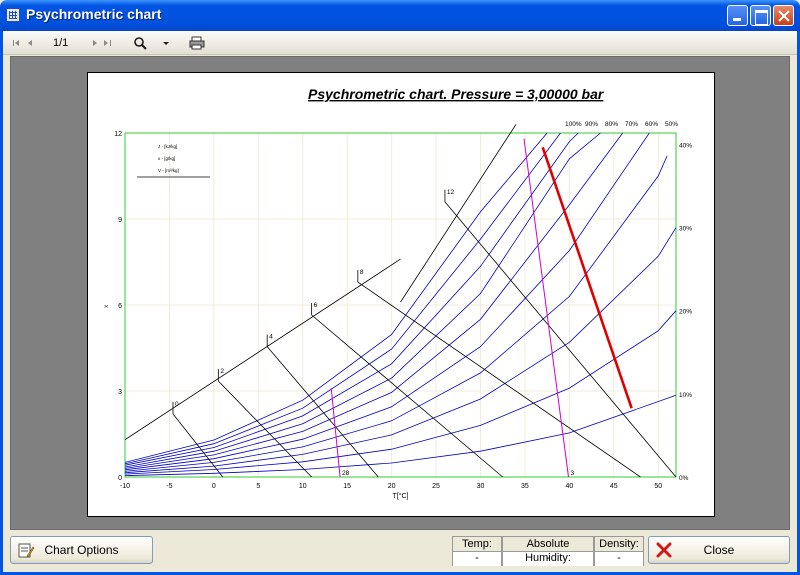 The image size is (800, 575). What do you see at coordinates (13, 15) in the screenshot?
I see `chart-grid-icon` at bounding box center [13, 15].